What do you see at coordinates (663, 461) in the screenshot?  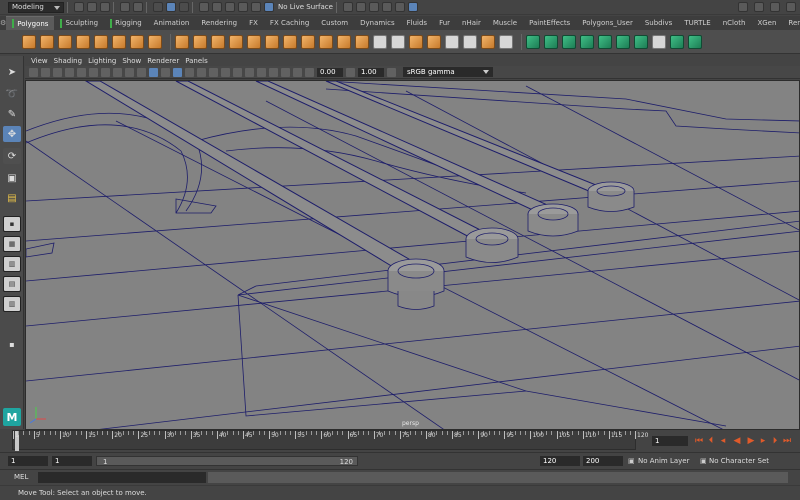 I see `anim-layer-select: No Anim Layer` at bounding box center [663, 461].